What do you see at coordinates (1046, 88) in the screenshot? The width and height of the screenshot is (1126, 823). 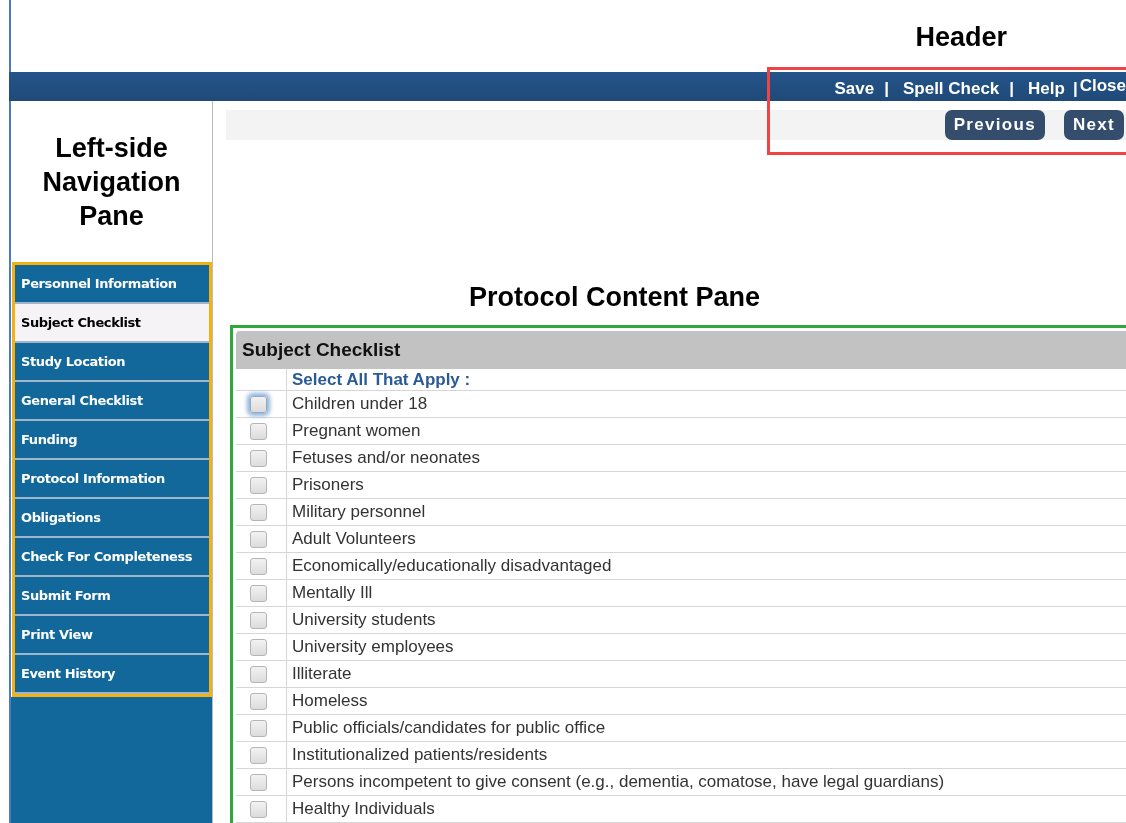 I see `header-link: Help` at bounding box center [1046, 88].